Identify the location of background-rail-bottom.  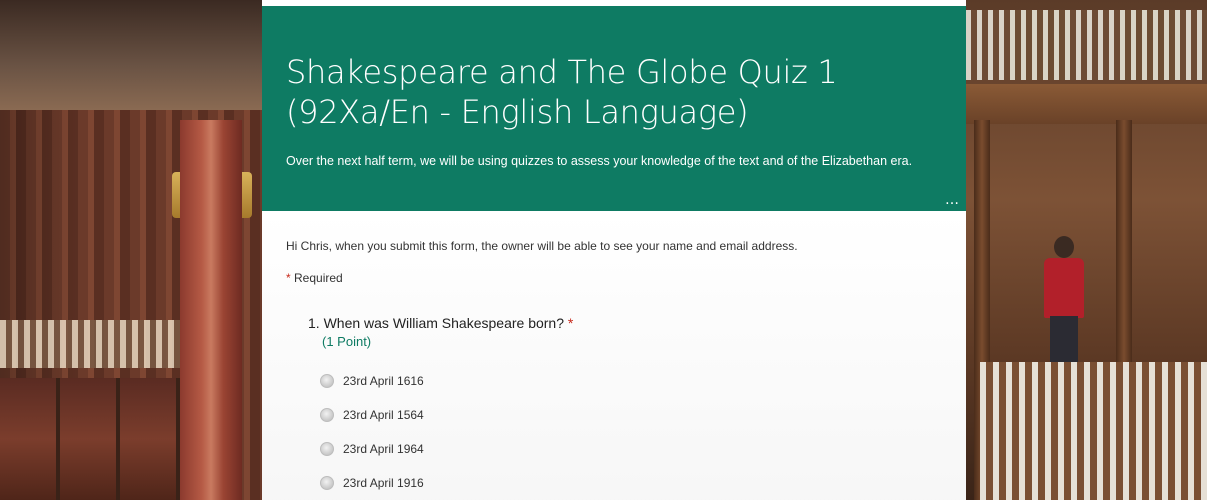
(1093, 431).